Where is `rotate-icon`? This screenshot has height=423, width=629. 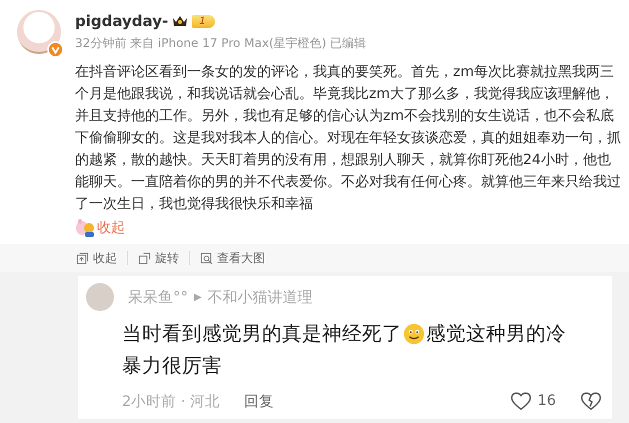
rotate-icon is located at coordinates (144, 258).